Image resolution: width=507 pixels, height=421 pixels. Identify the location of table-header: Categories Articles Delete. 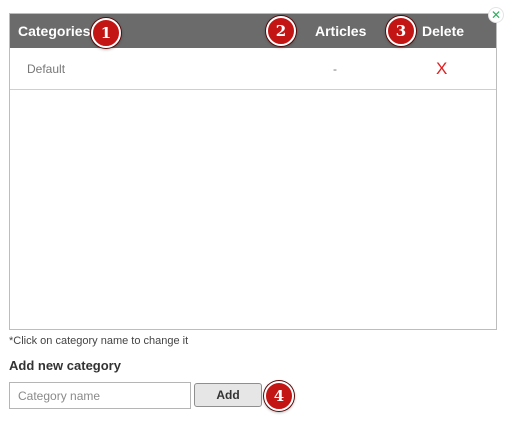
(253, 31).